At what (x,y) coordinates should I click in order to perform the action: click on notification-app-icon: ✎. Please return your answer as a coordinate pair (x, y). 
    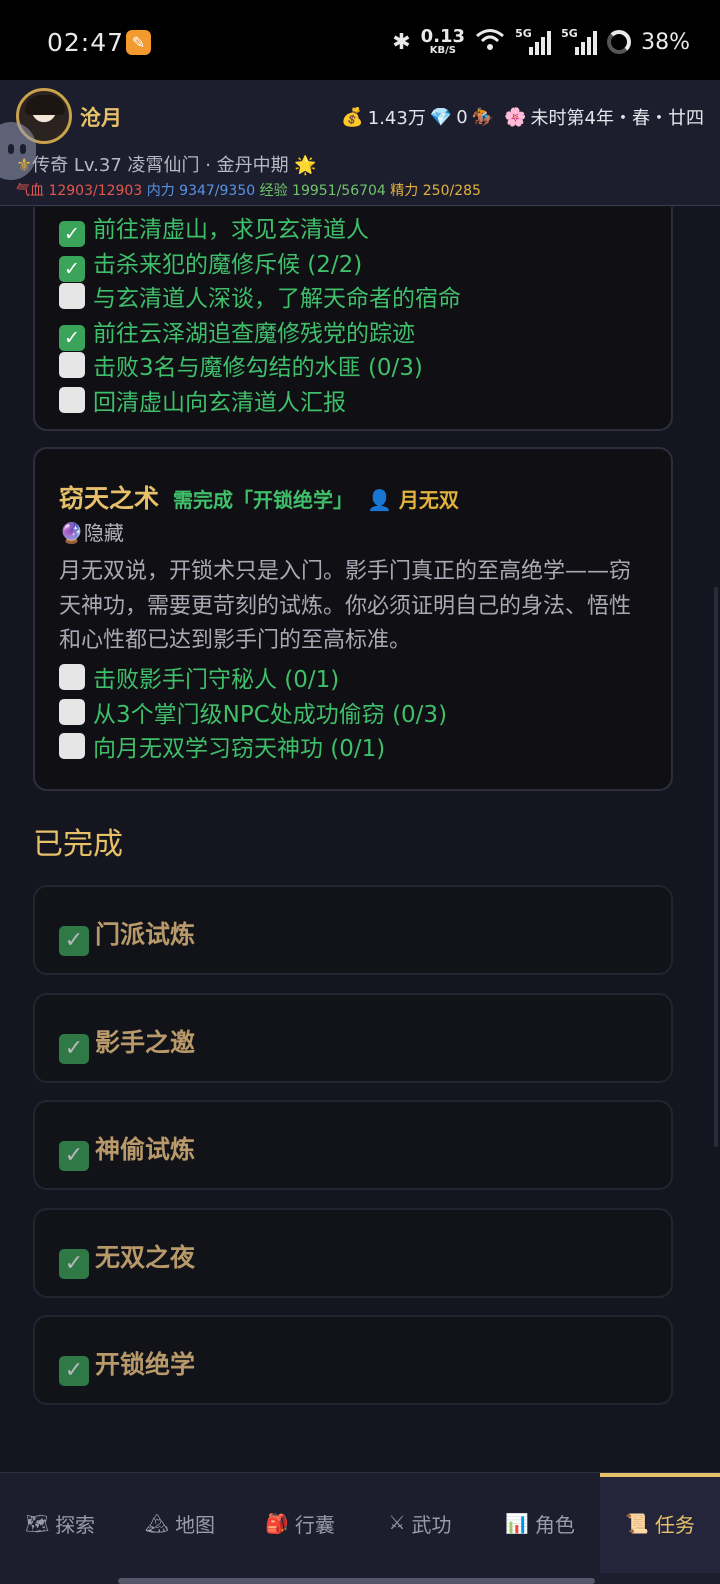
    Looking at the image, I should click on (138, 42).